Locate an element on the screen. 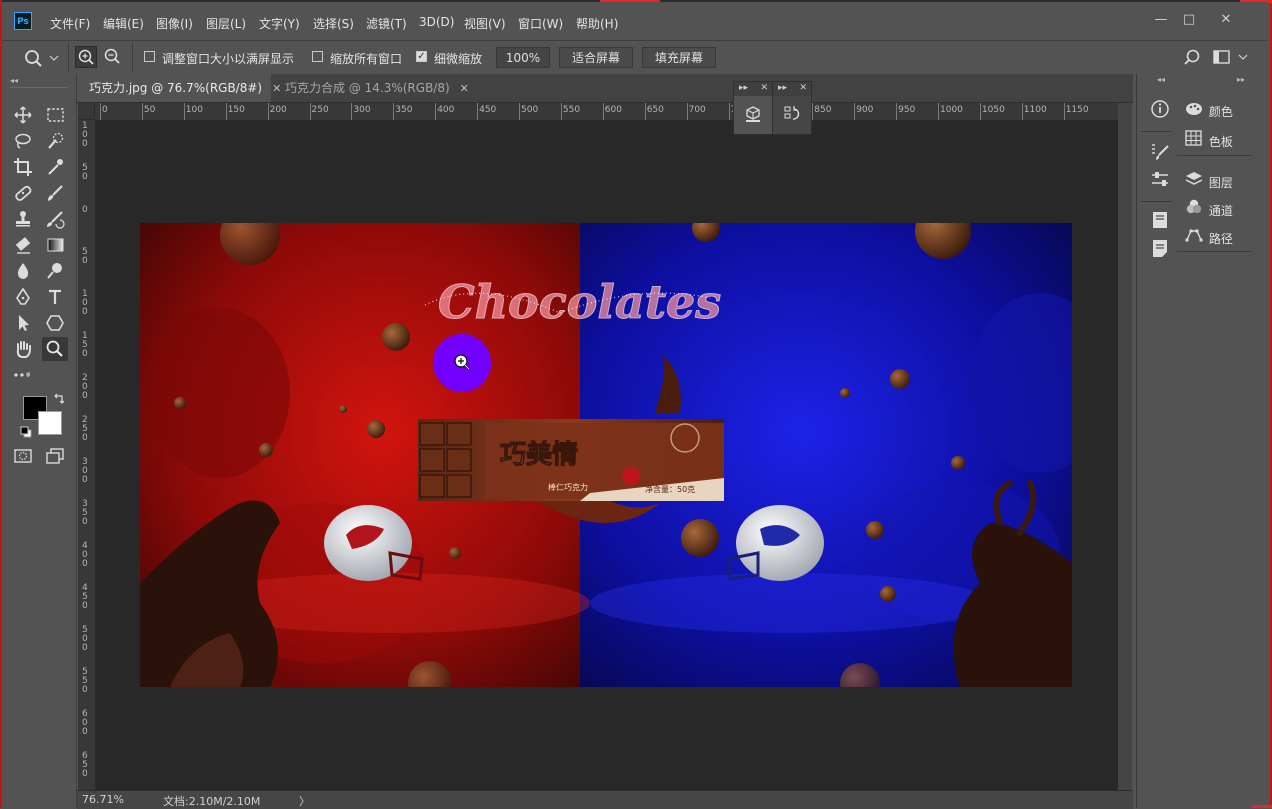  menu-layer: 图层(L) is located at coordinates (226, 23).